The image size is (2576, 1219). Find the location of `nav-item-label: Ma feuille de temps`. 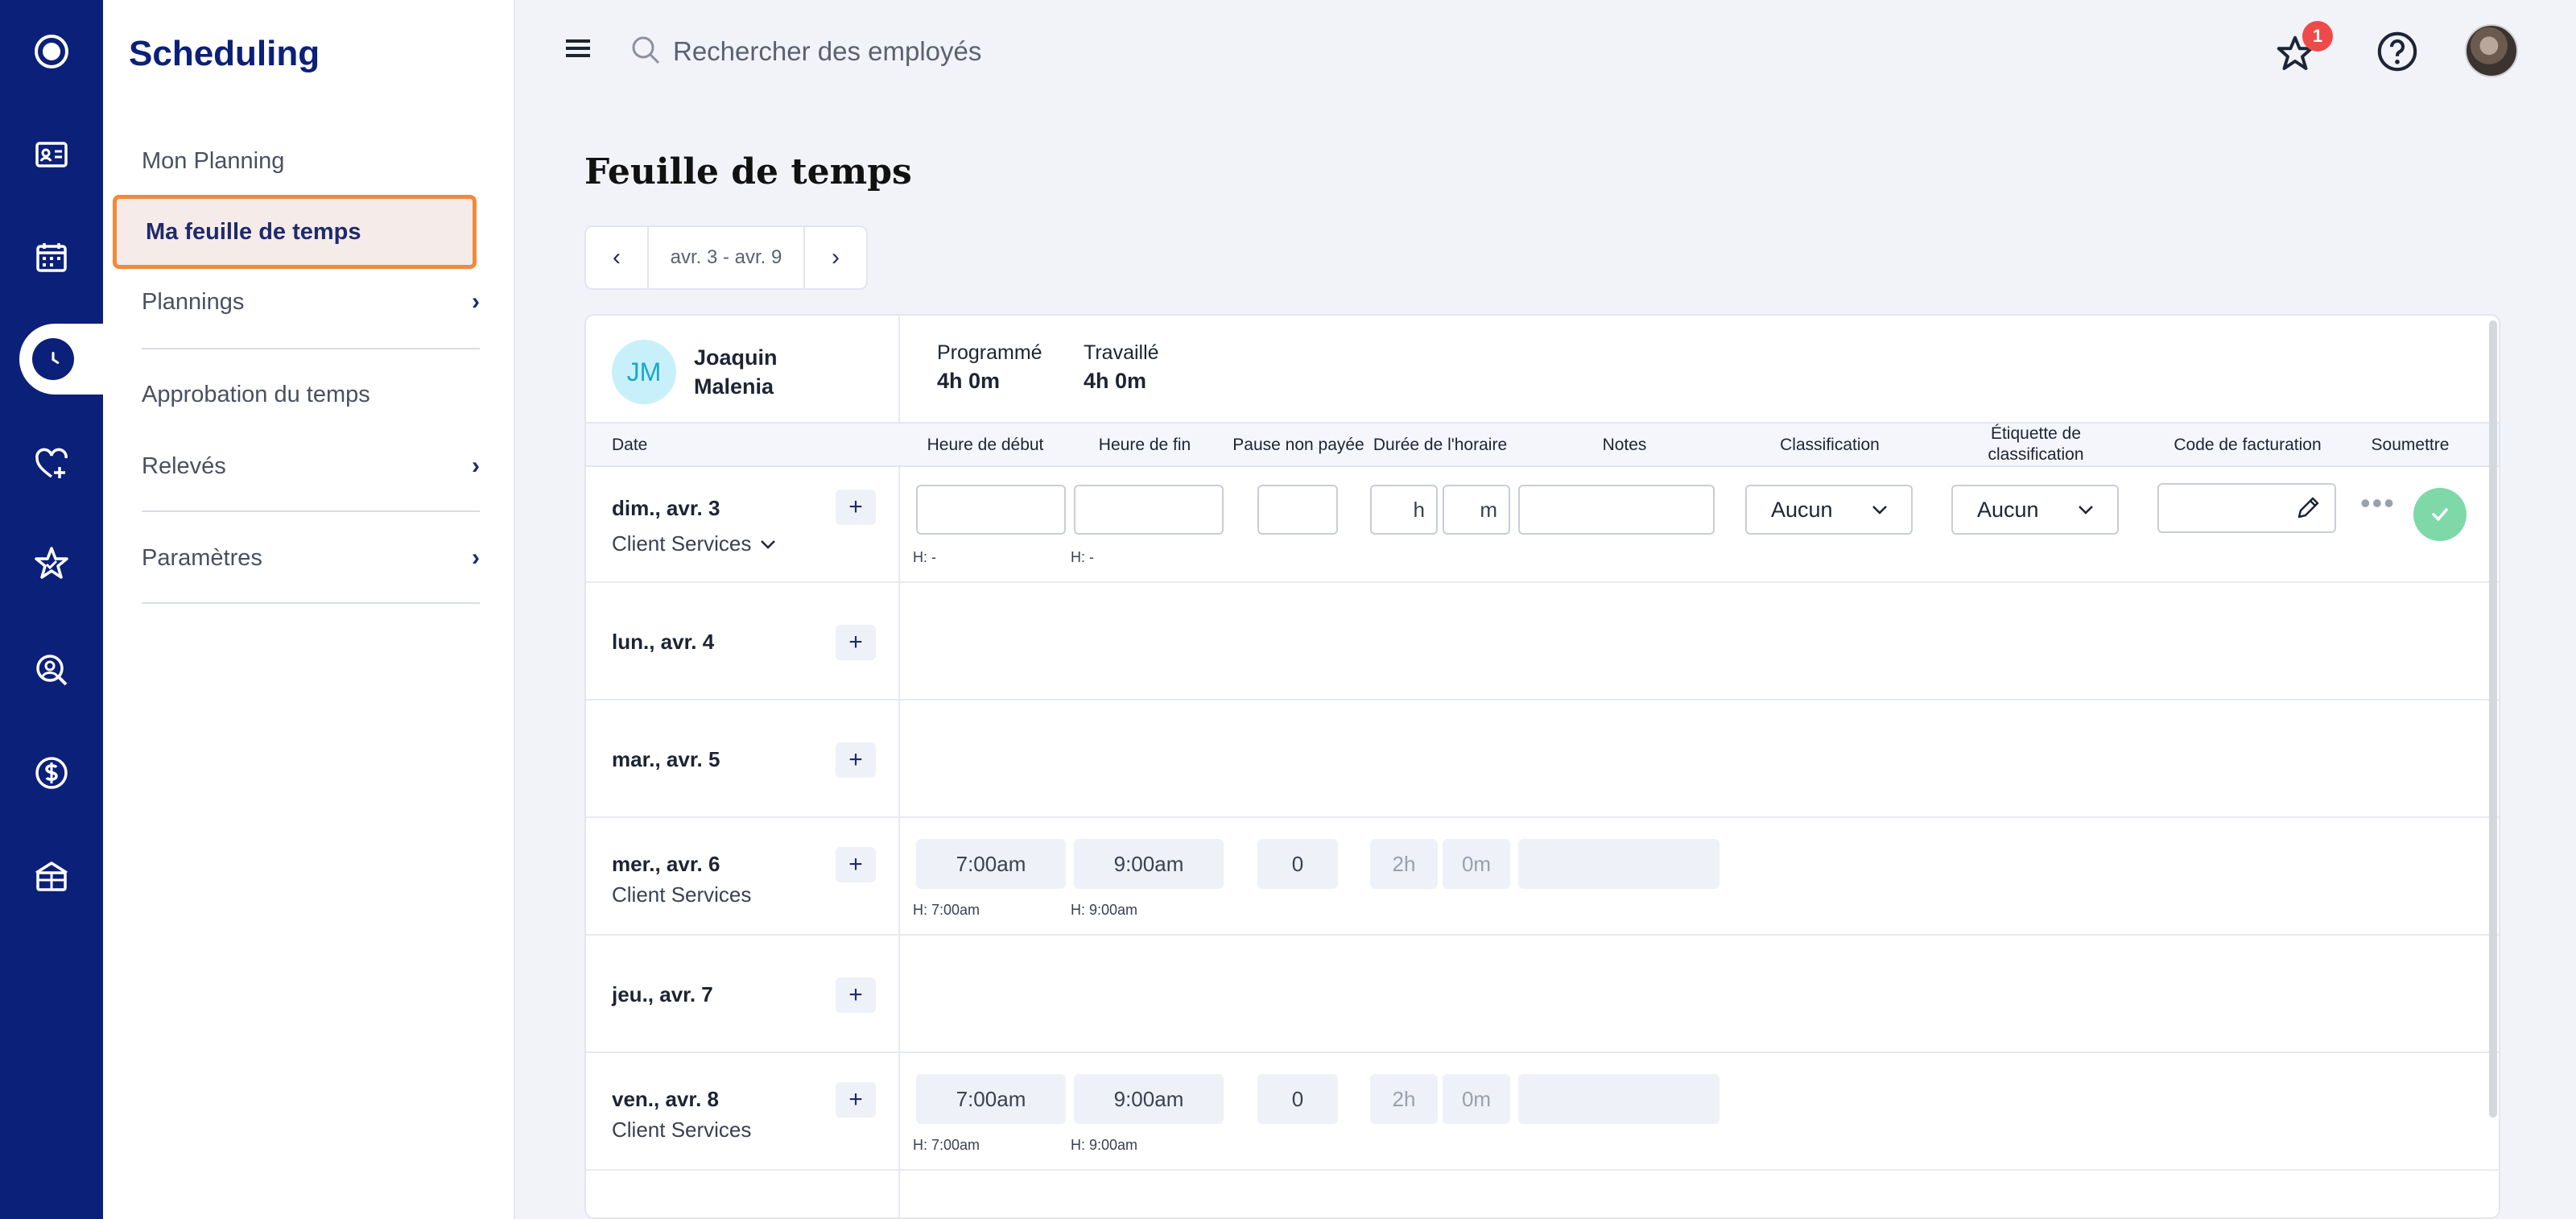

nav-item-label: Ma feuille de temps is located at coordinates (253, 232).